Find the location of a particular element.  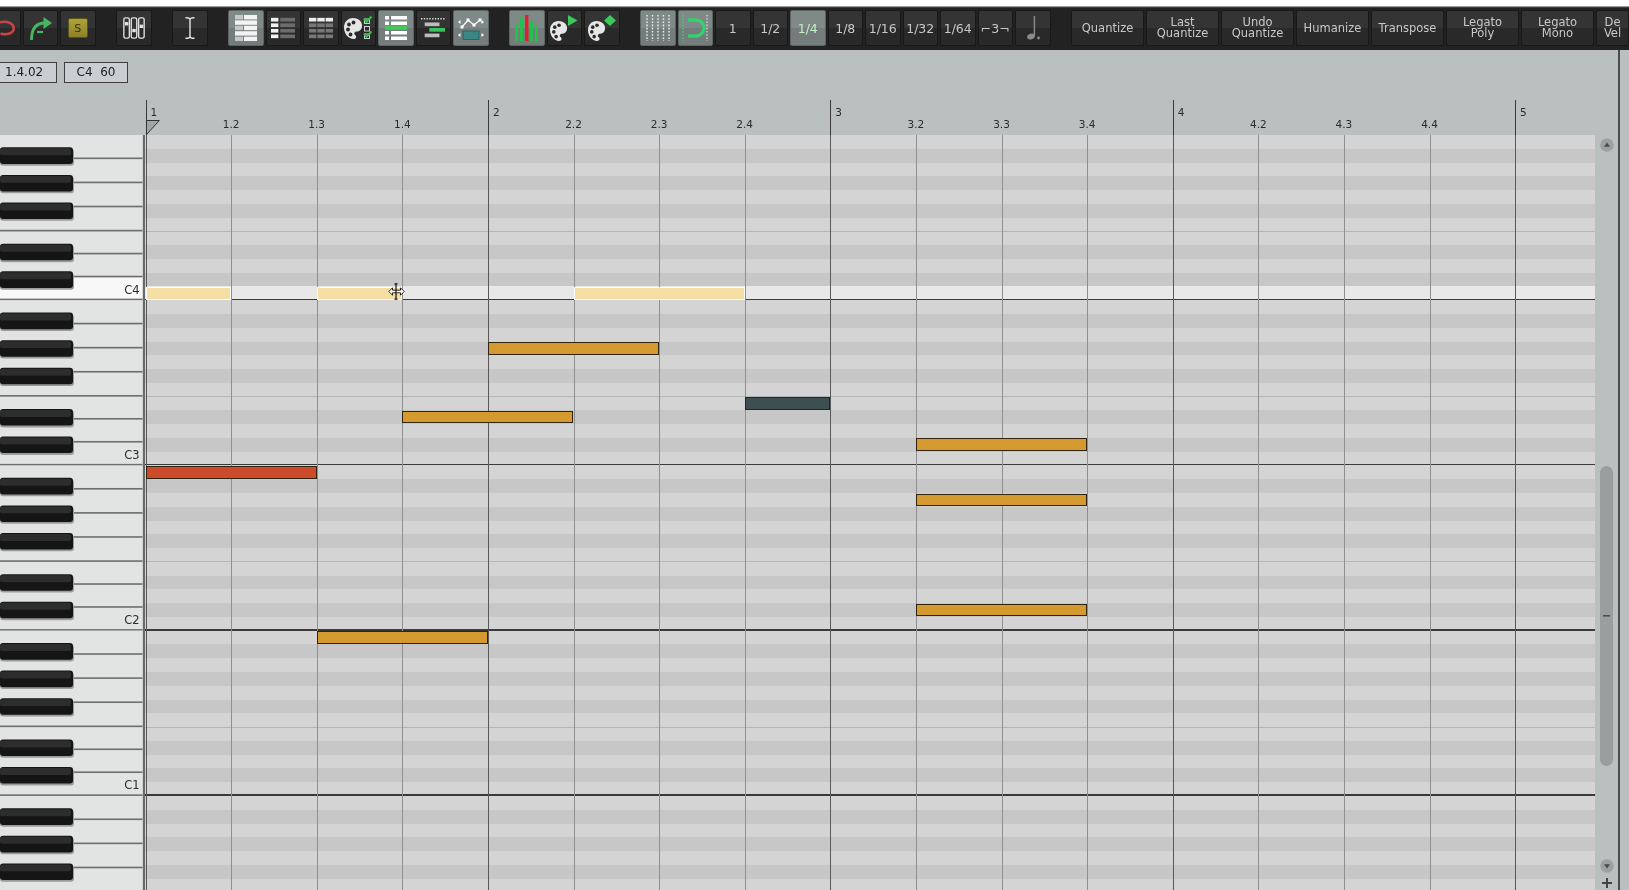

magnet-icon is located at coordinates (695, 28).